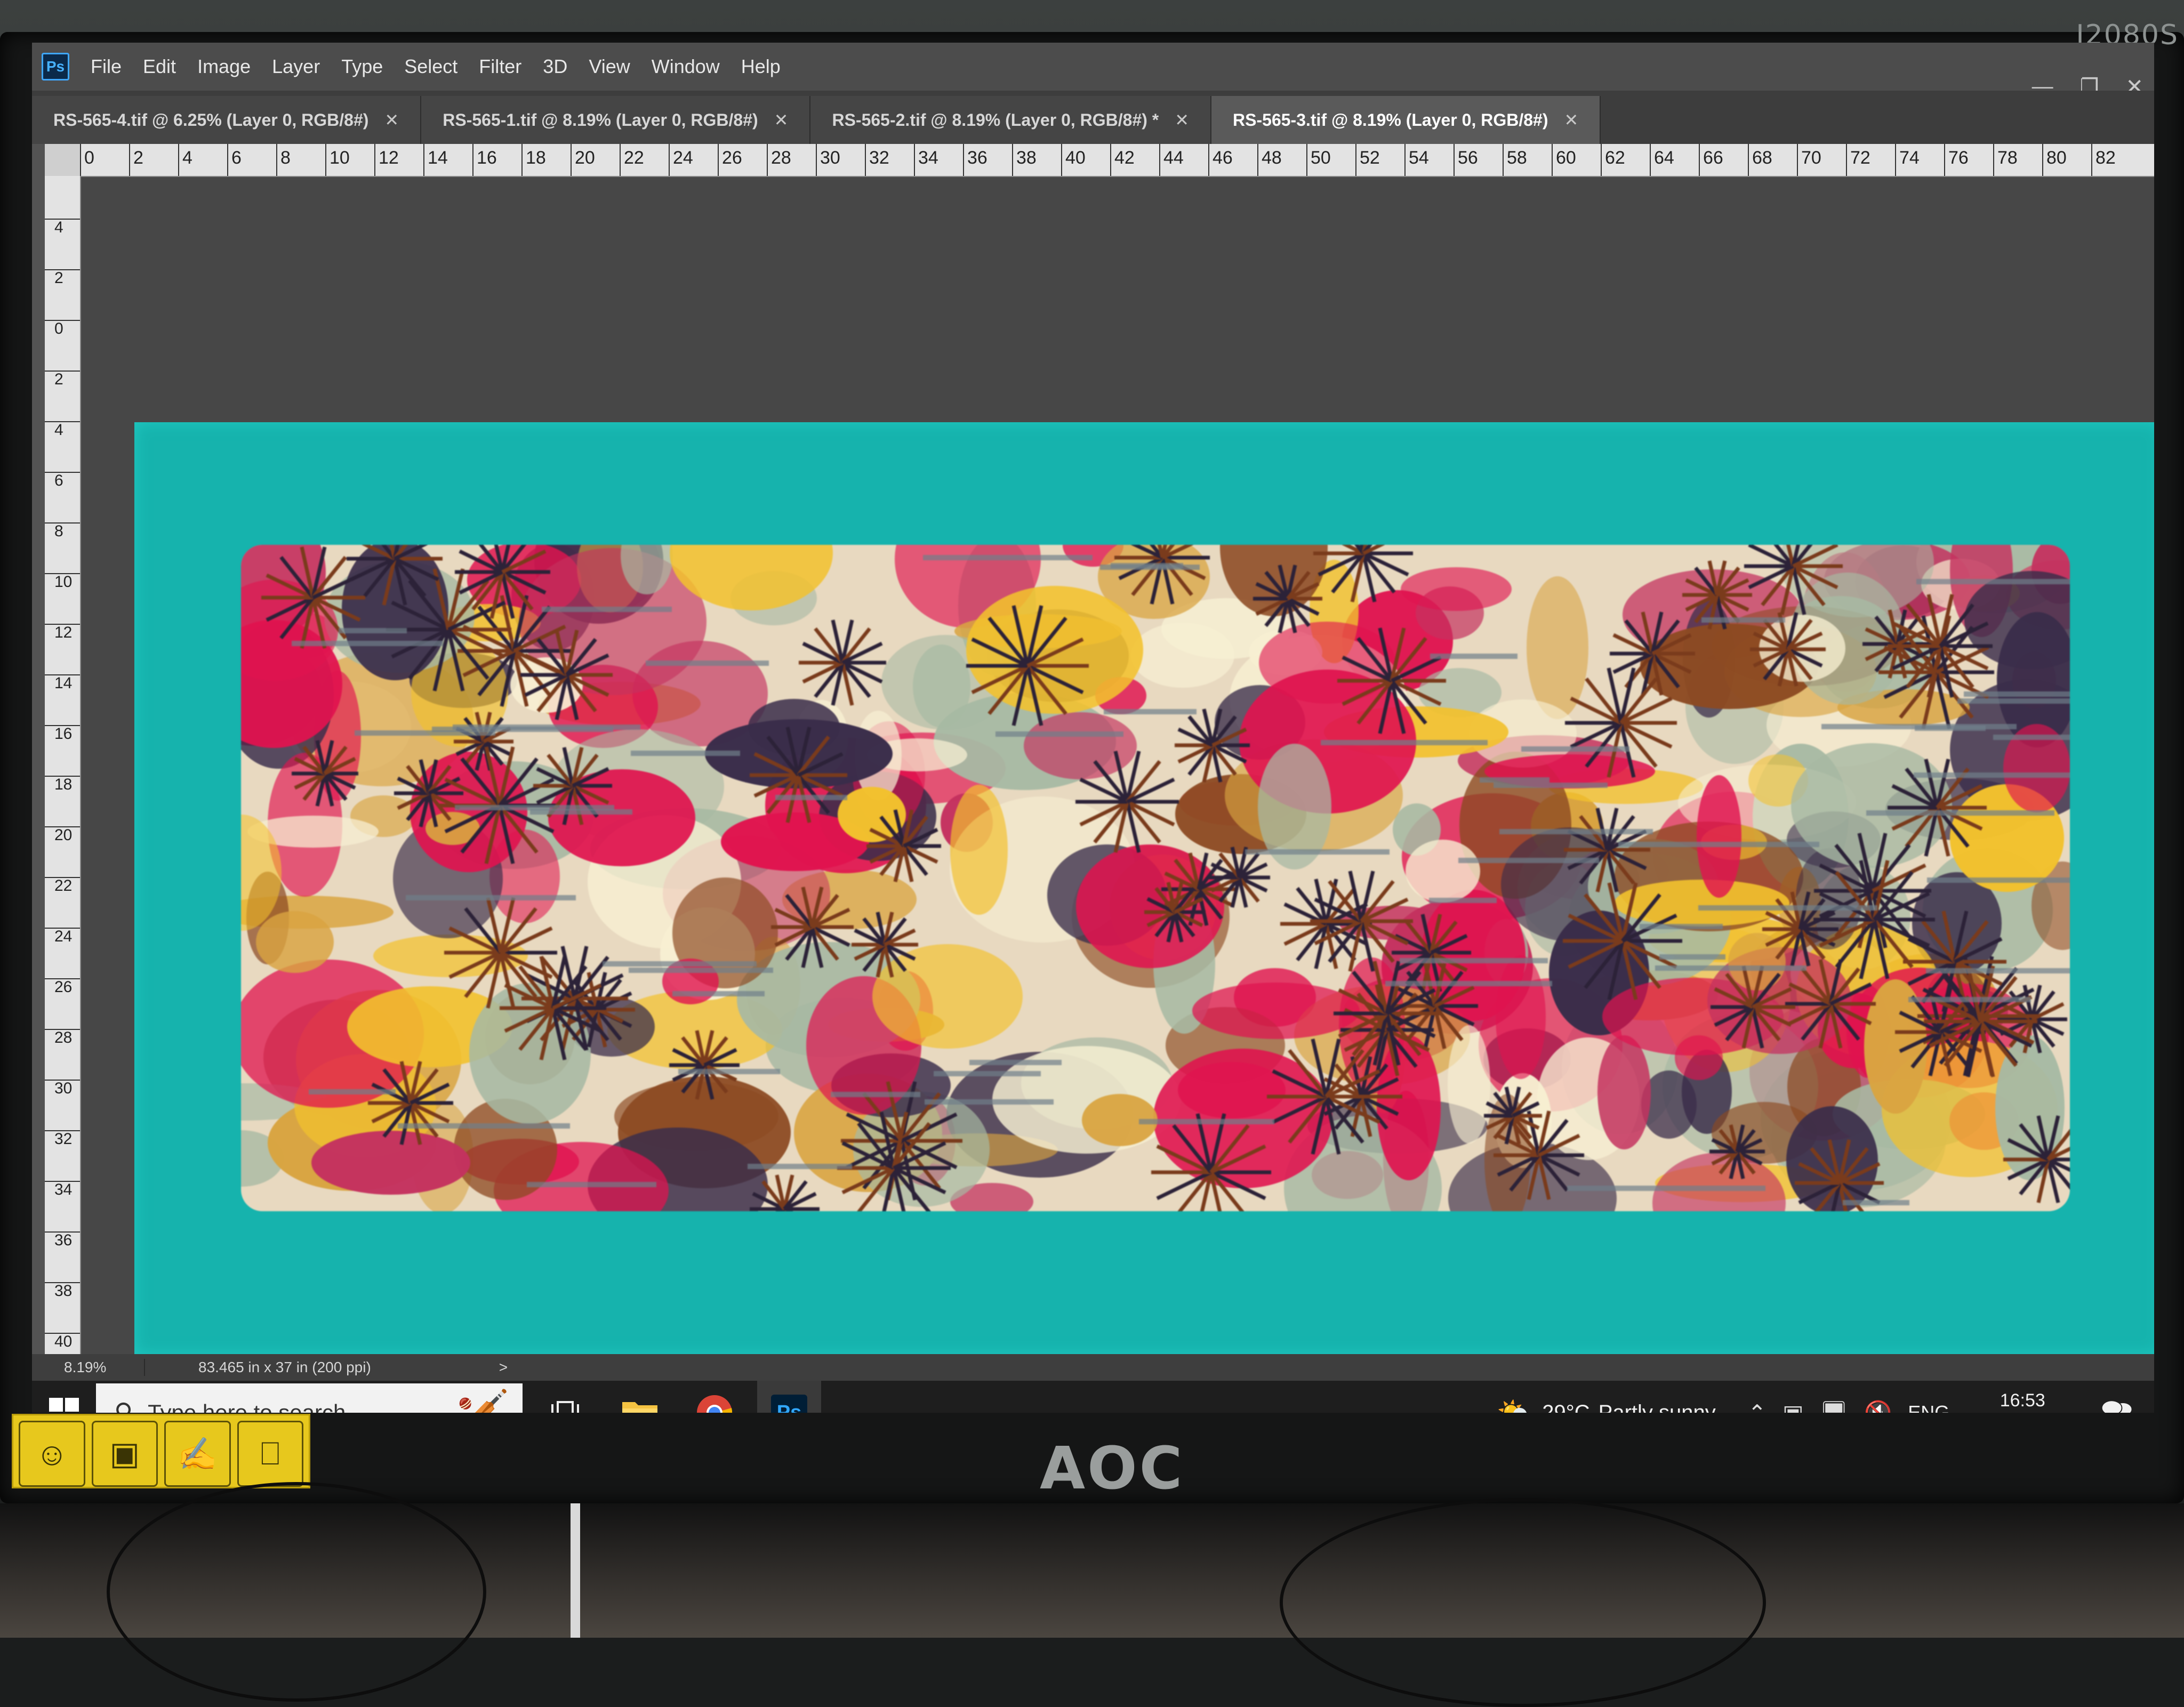 The image size is (2184, 1707). Describe the element at coordinates (1523, 1602) in the screenshot. I see `cable` at that location.